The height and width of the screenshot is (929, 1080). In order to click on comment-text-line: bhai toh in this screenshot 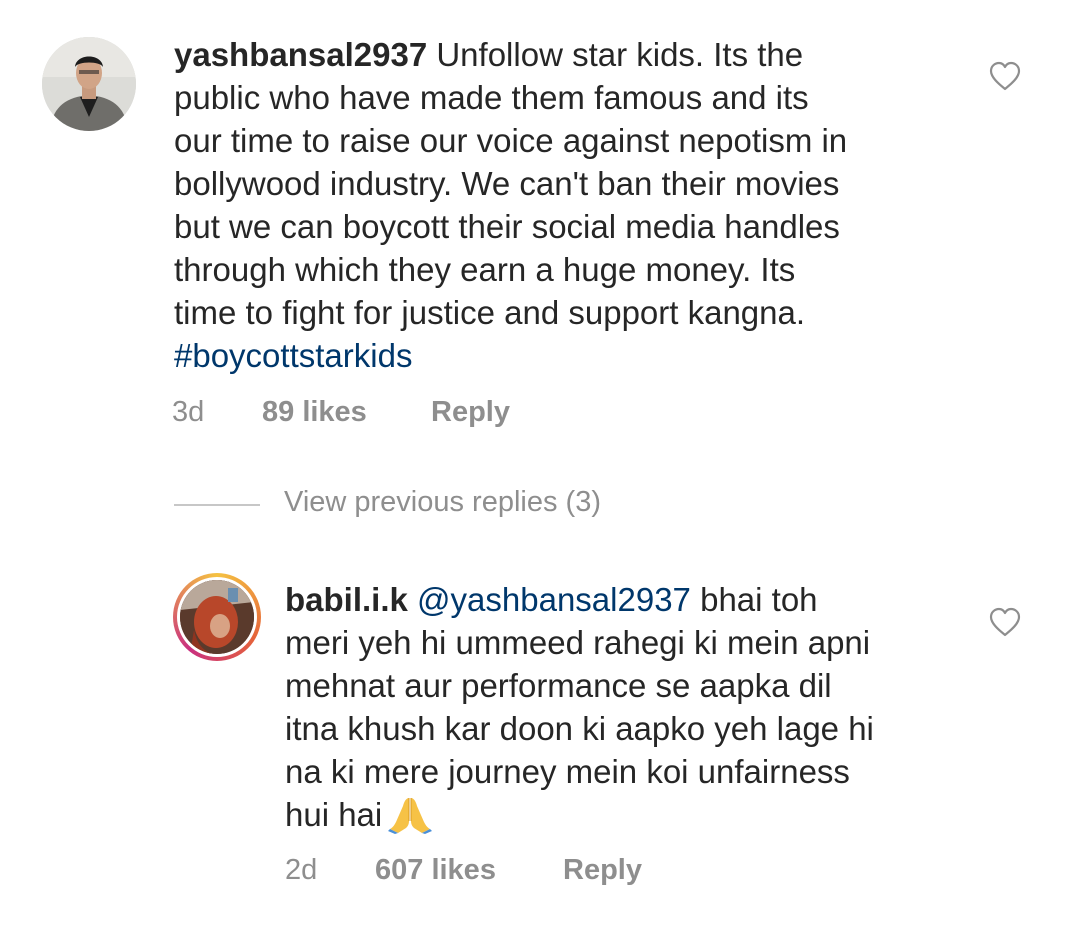, I will do `click(754, 599)`.